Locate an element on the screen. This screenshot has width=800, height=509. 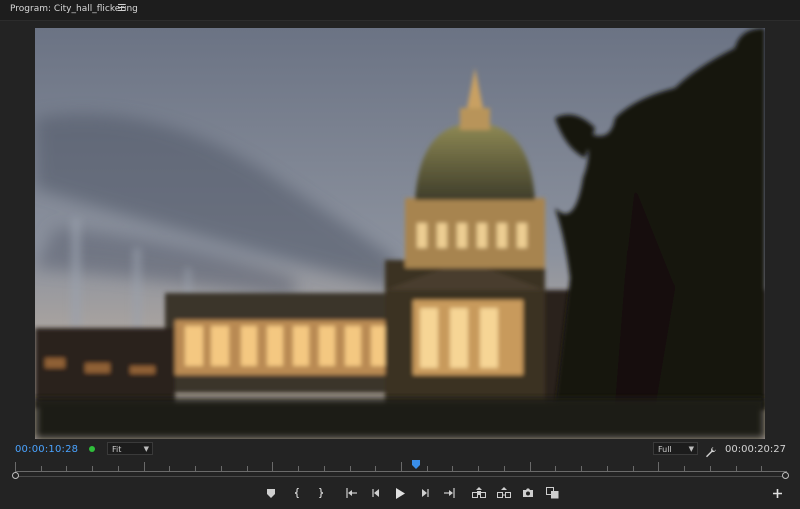
current-timecode: 00:00:10:28 is located at coordinates (46, 449).